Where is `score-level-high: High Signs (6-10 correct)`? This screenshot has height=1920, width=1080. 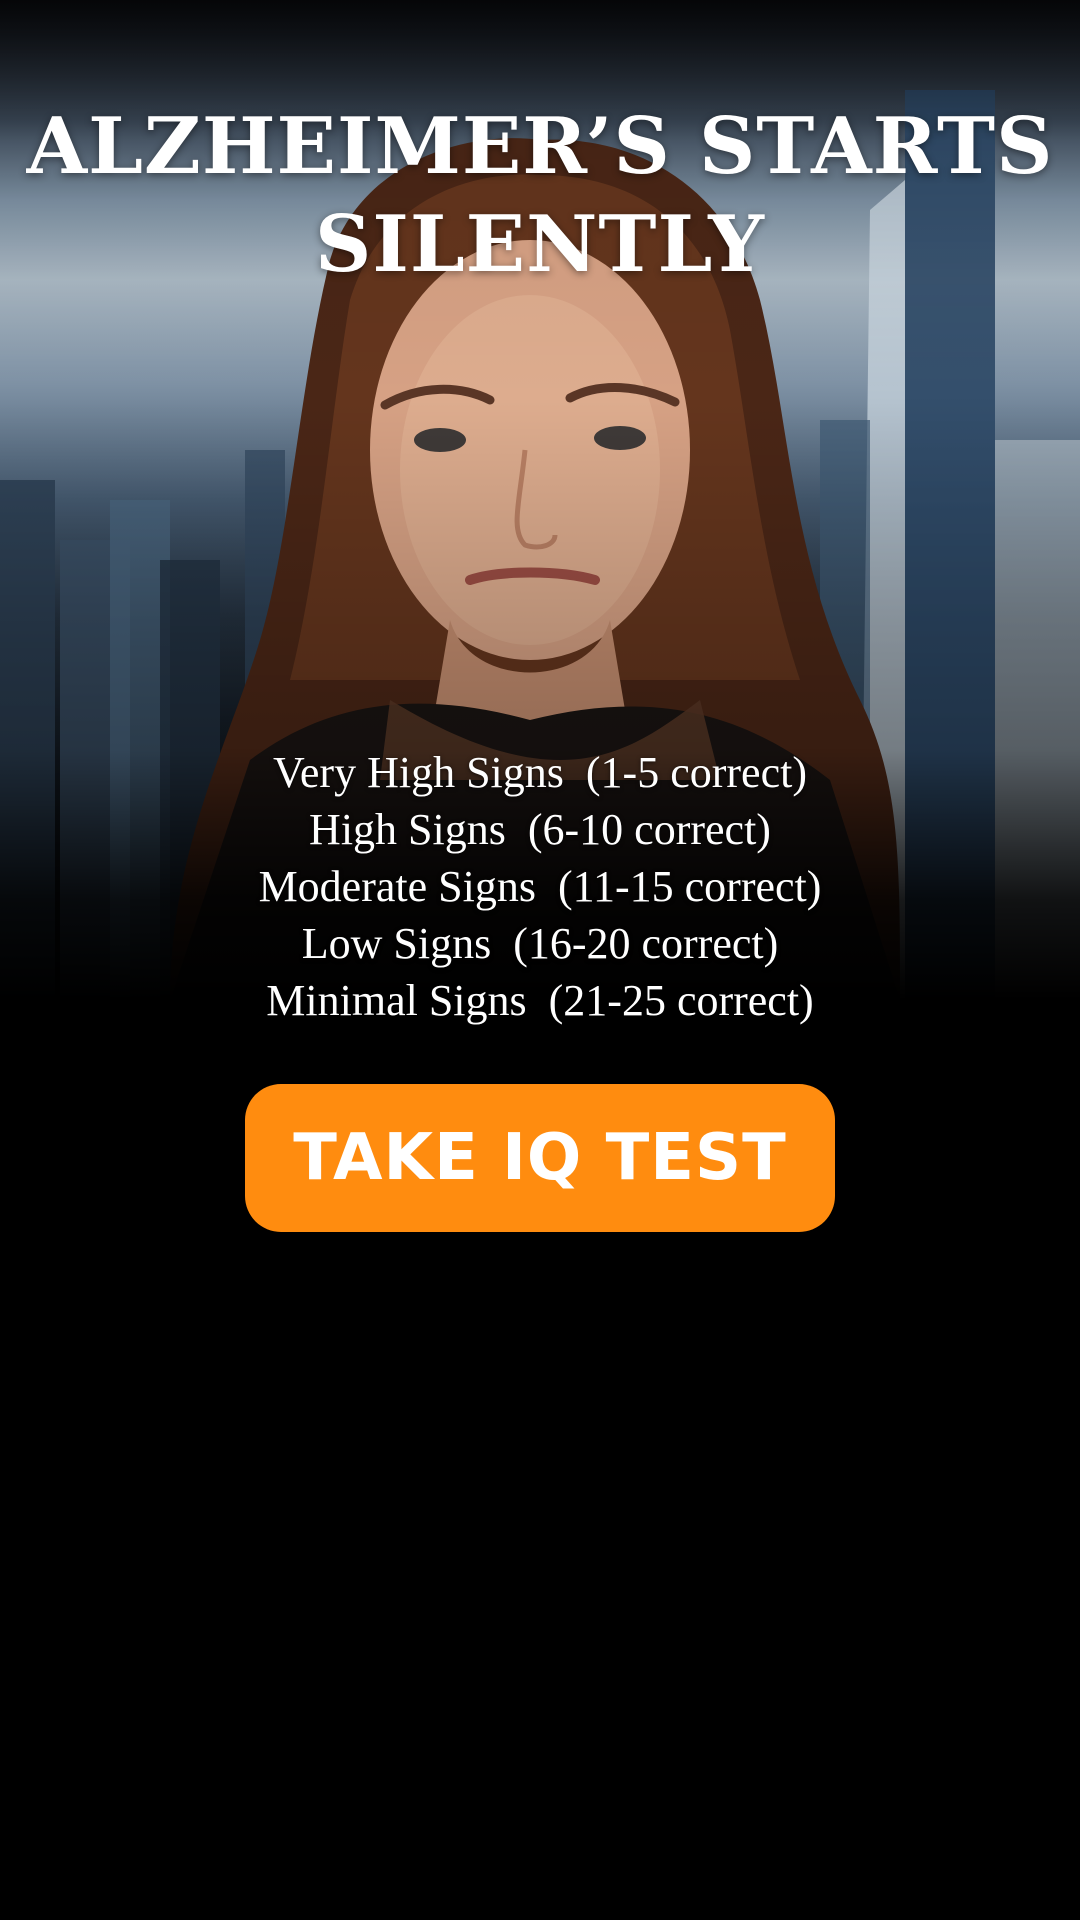
score-level-high: High Signs (6-10 correct) is located at coordinates (540, 829).